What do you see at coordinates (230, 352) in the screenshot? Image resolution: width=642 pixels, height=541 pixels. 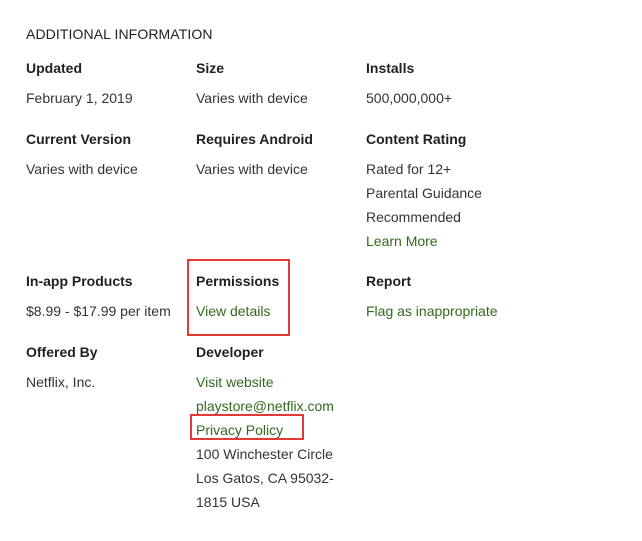 I see `developer-label: Developer` at bounding box center [230, 352].